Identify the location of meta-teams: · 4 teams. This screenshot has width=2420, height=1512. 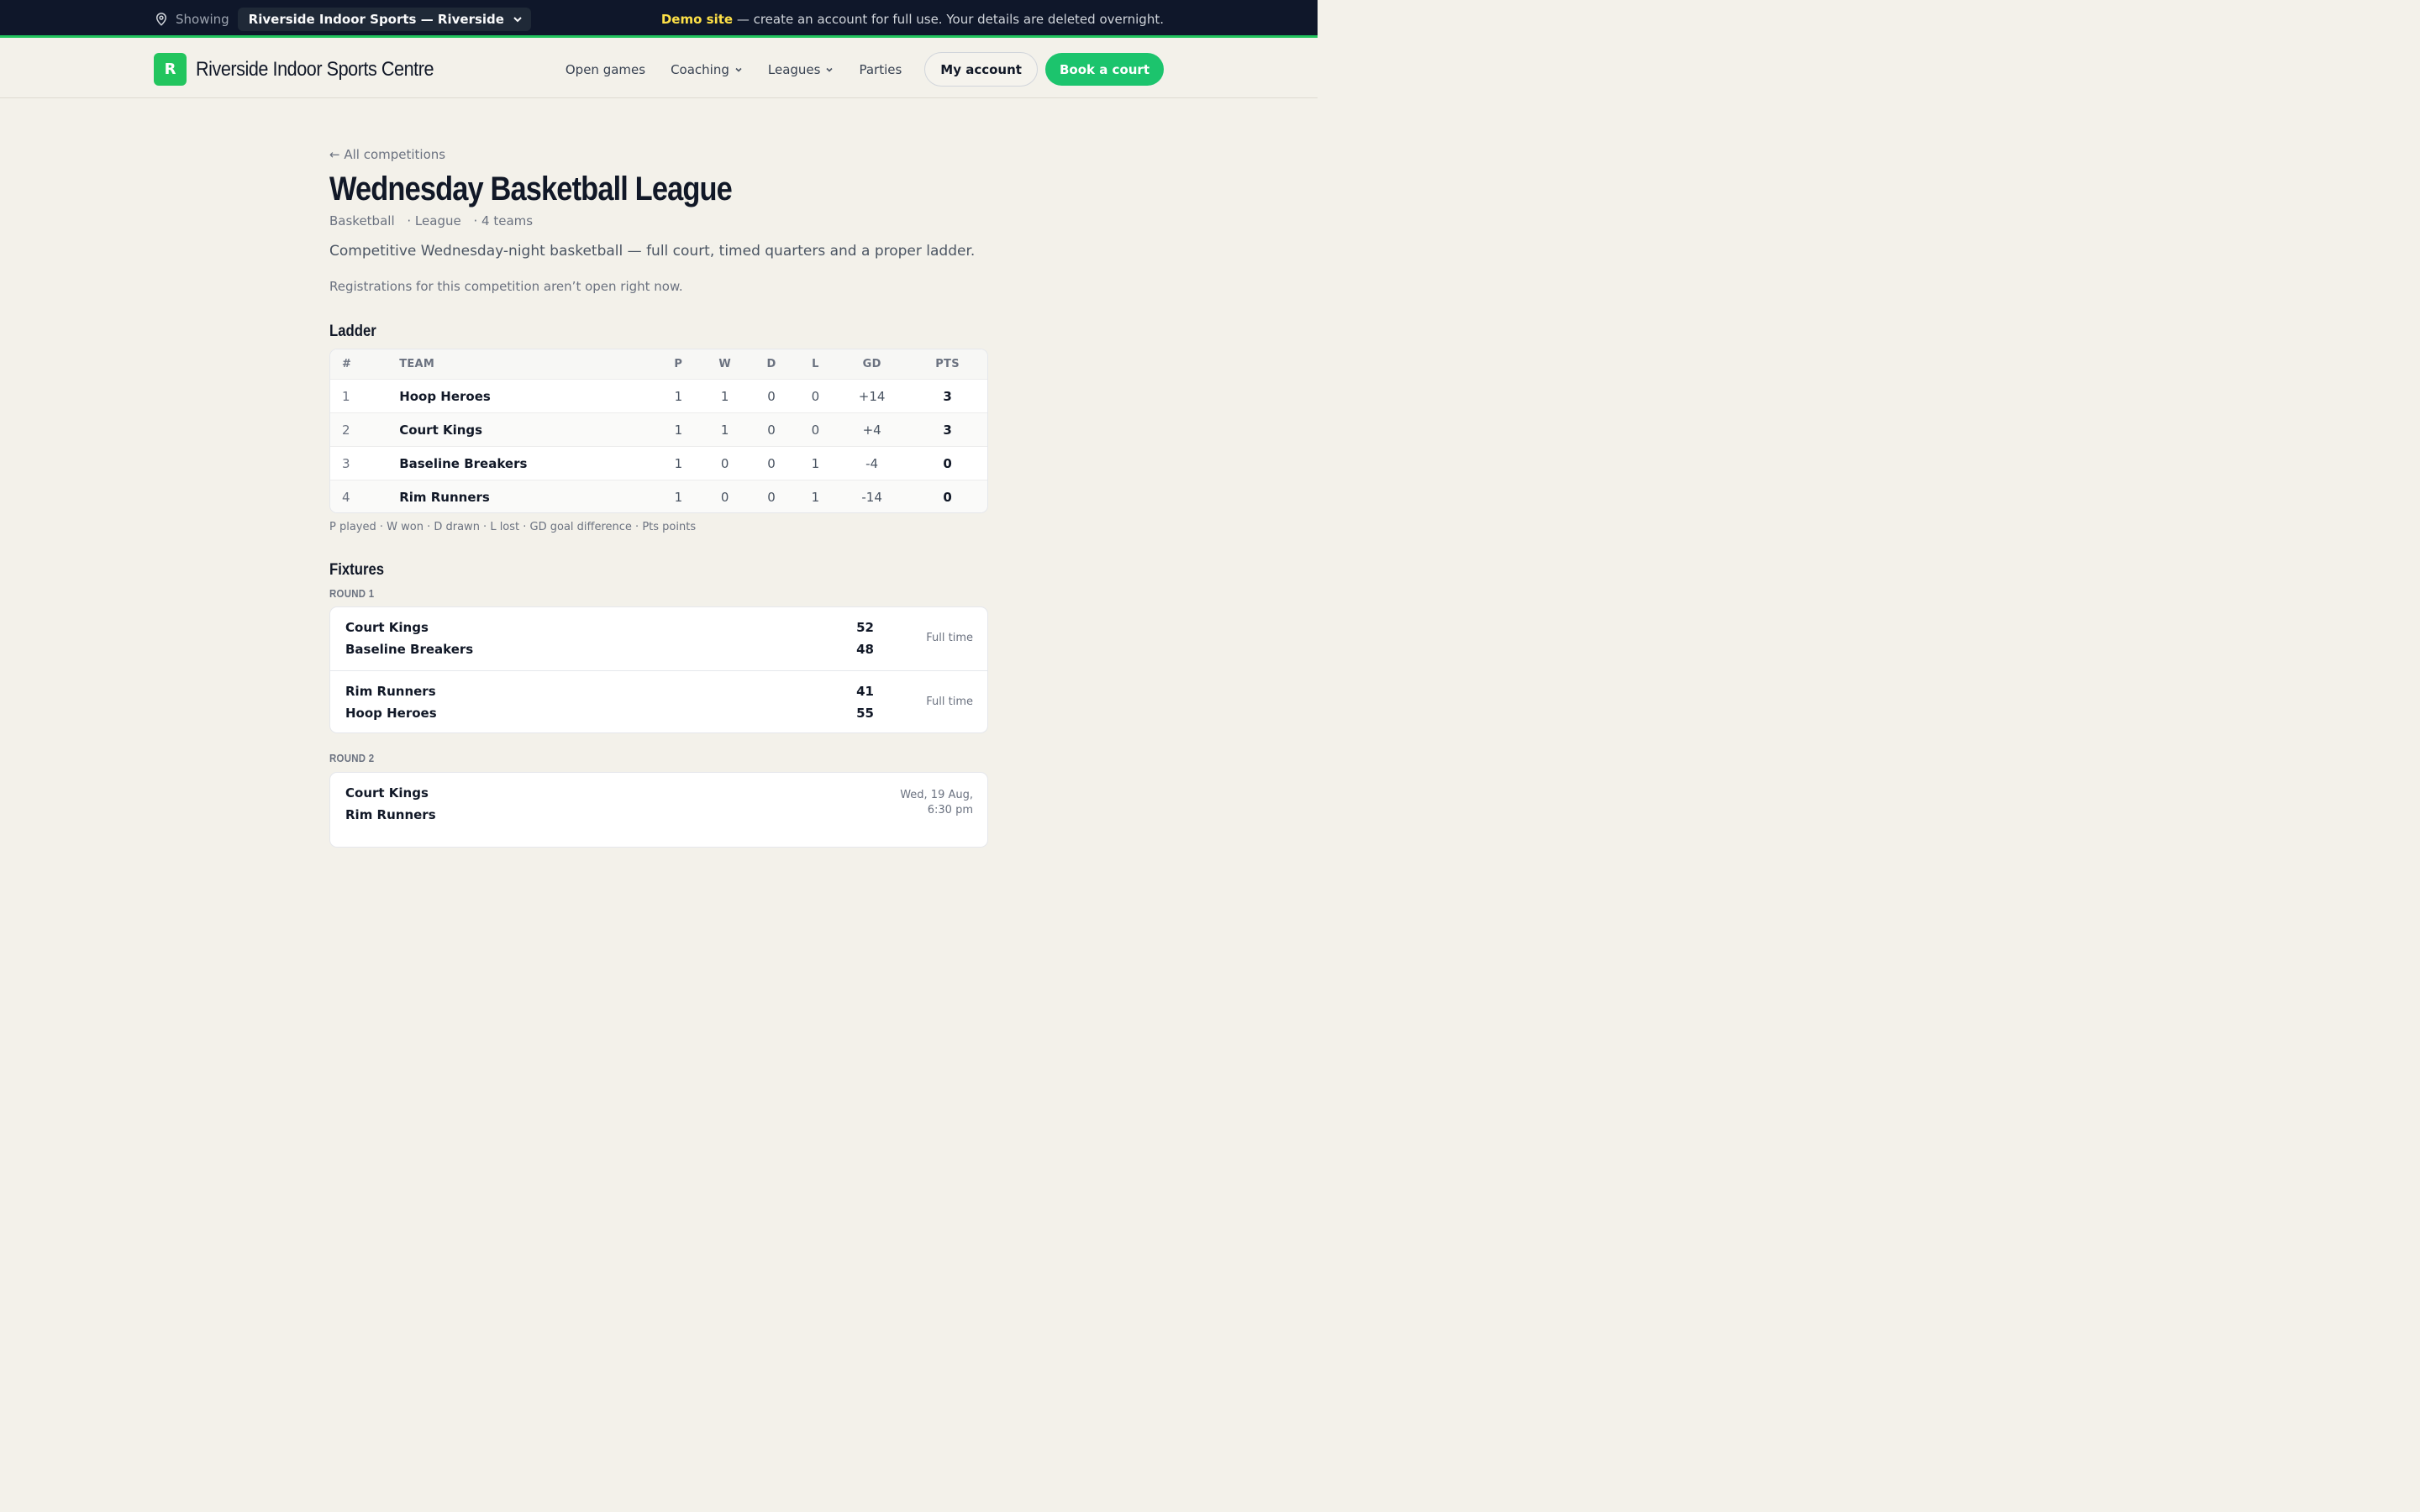
(503, 220).